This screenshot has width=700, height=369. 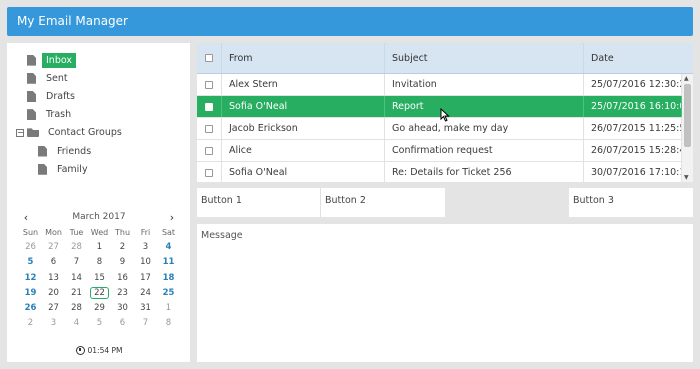 I want to click on column-header-subject: Subject, so click(x=484, y=58).